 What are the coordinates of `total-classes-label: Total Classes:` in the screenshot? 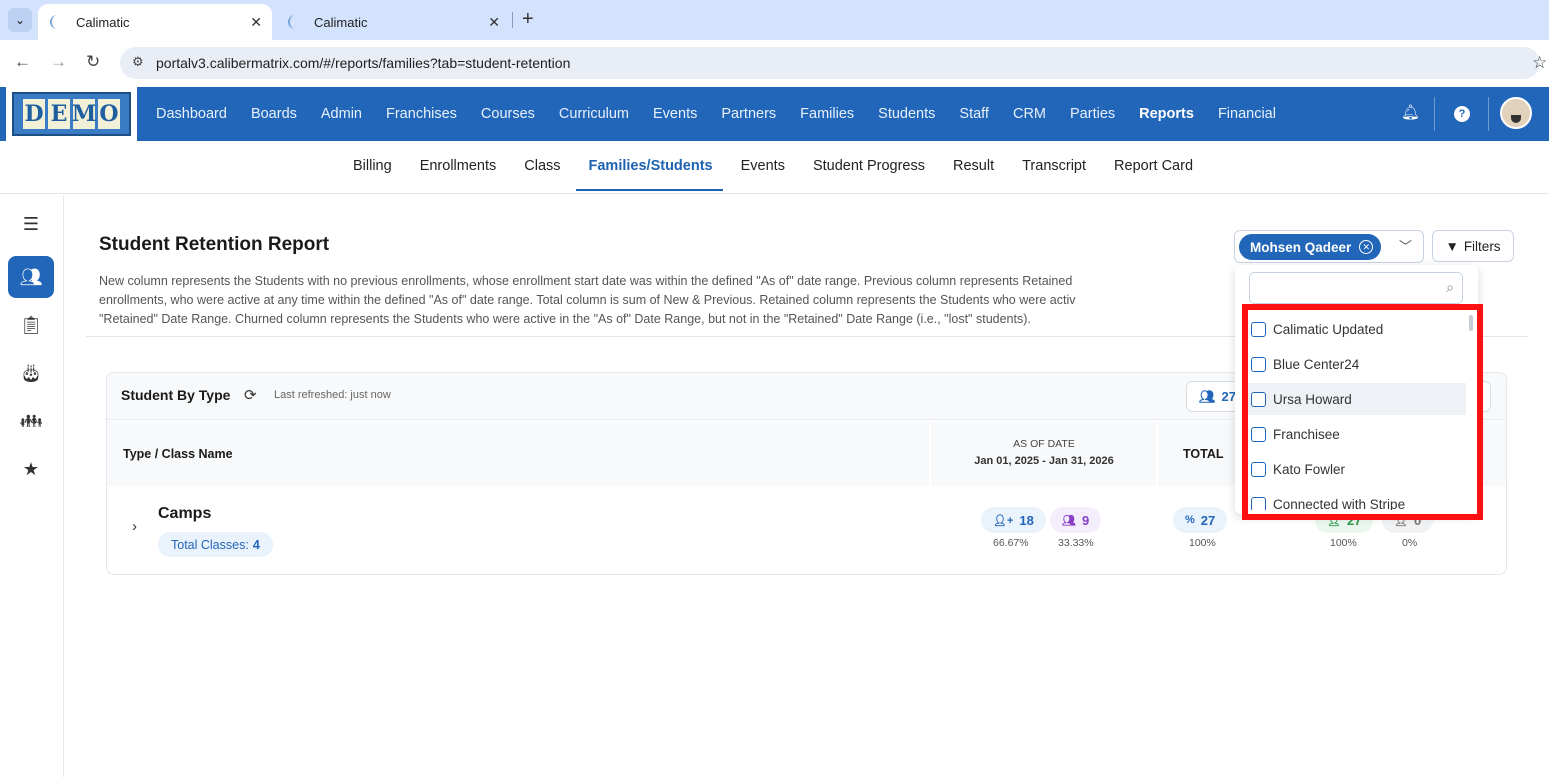 It's located at (210, 544).